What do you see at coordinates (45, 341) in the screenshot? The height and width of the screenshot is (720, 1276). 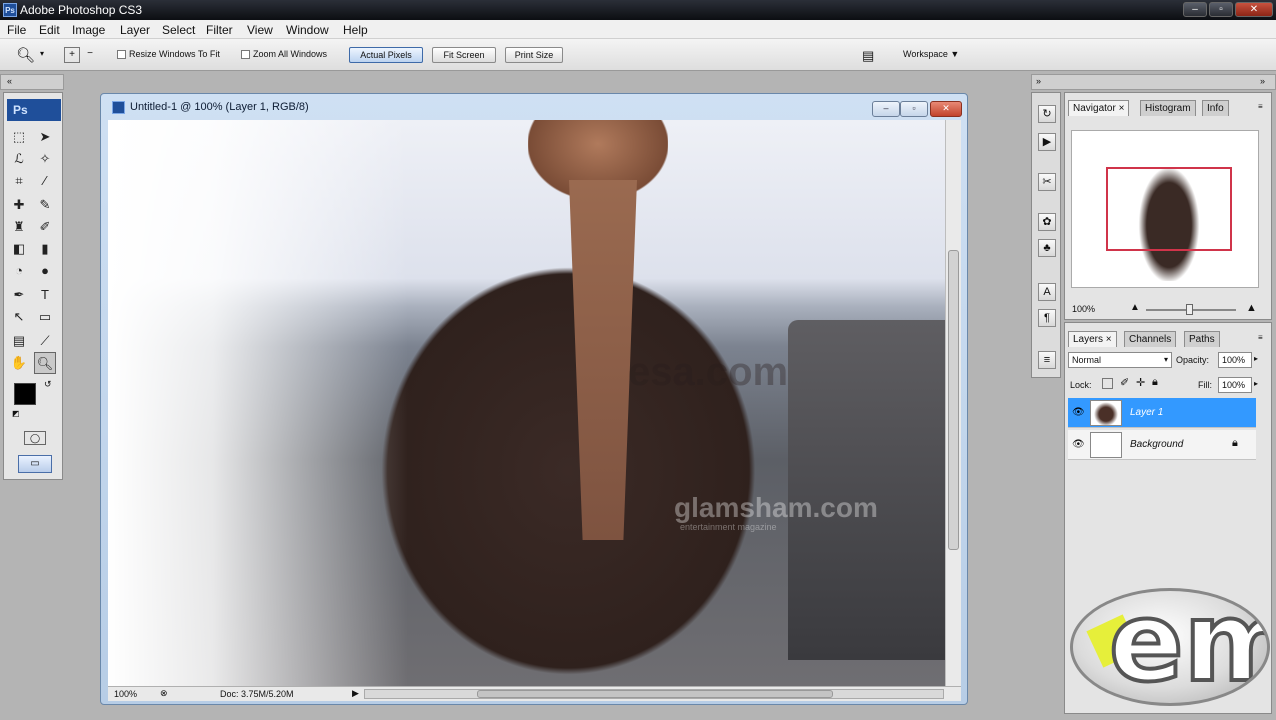 I see `eyedropper-icon: ⟋` at bounding box center [45, 341].